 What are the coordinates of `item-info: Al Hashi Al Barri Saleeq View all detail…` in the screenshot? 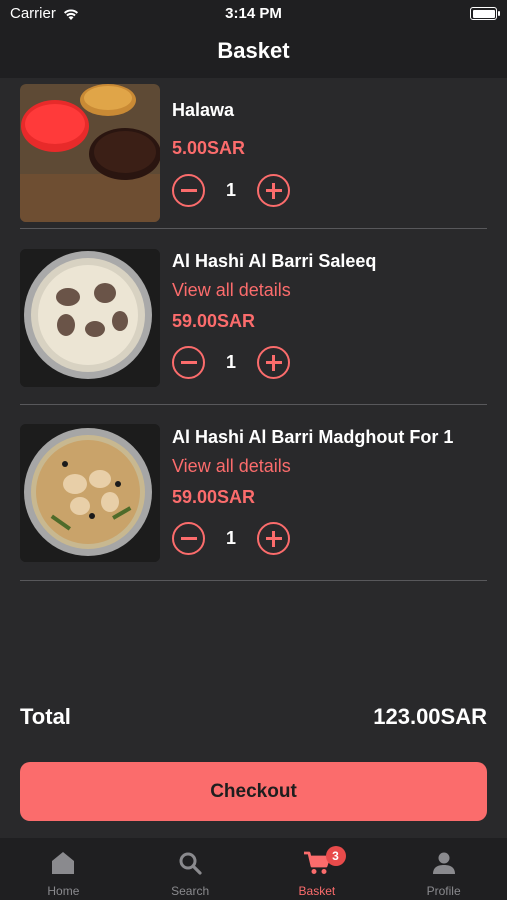 It's located at (274, 315).